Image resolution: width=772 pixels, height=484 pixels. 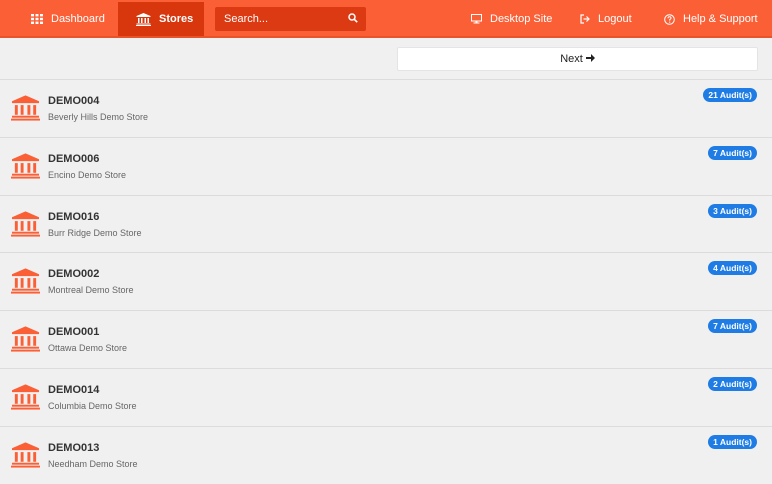 What do you see at coordinates (353, 19) in the screenshot?
I see `search-icon` at bounding box center [353, 19].